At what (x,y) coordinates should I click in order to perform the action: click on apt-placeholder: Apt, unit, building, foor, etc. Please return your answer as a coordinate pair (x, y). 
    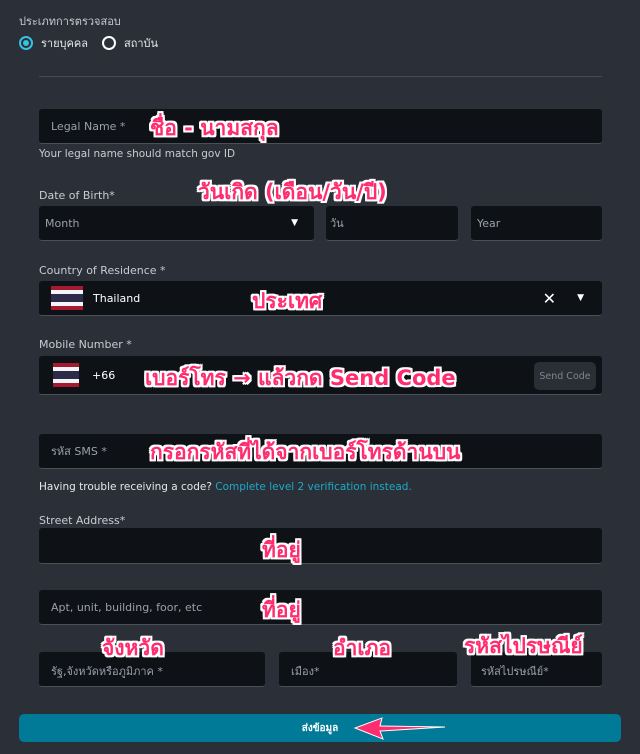
    Looking at the image, I should click on (127, 607).